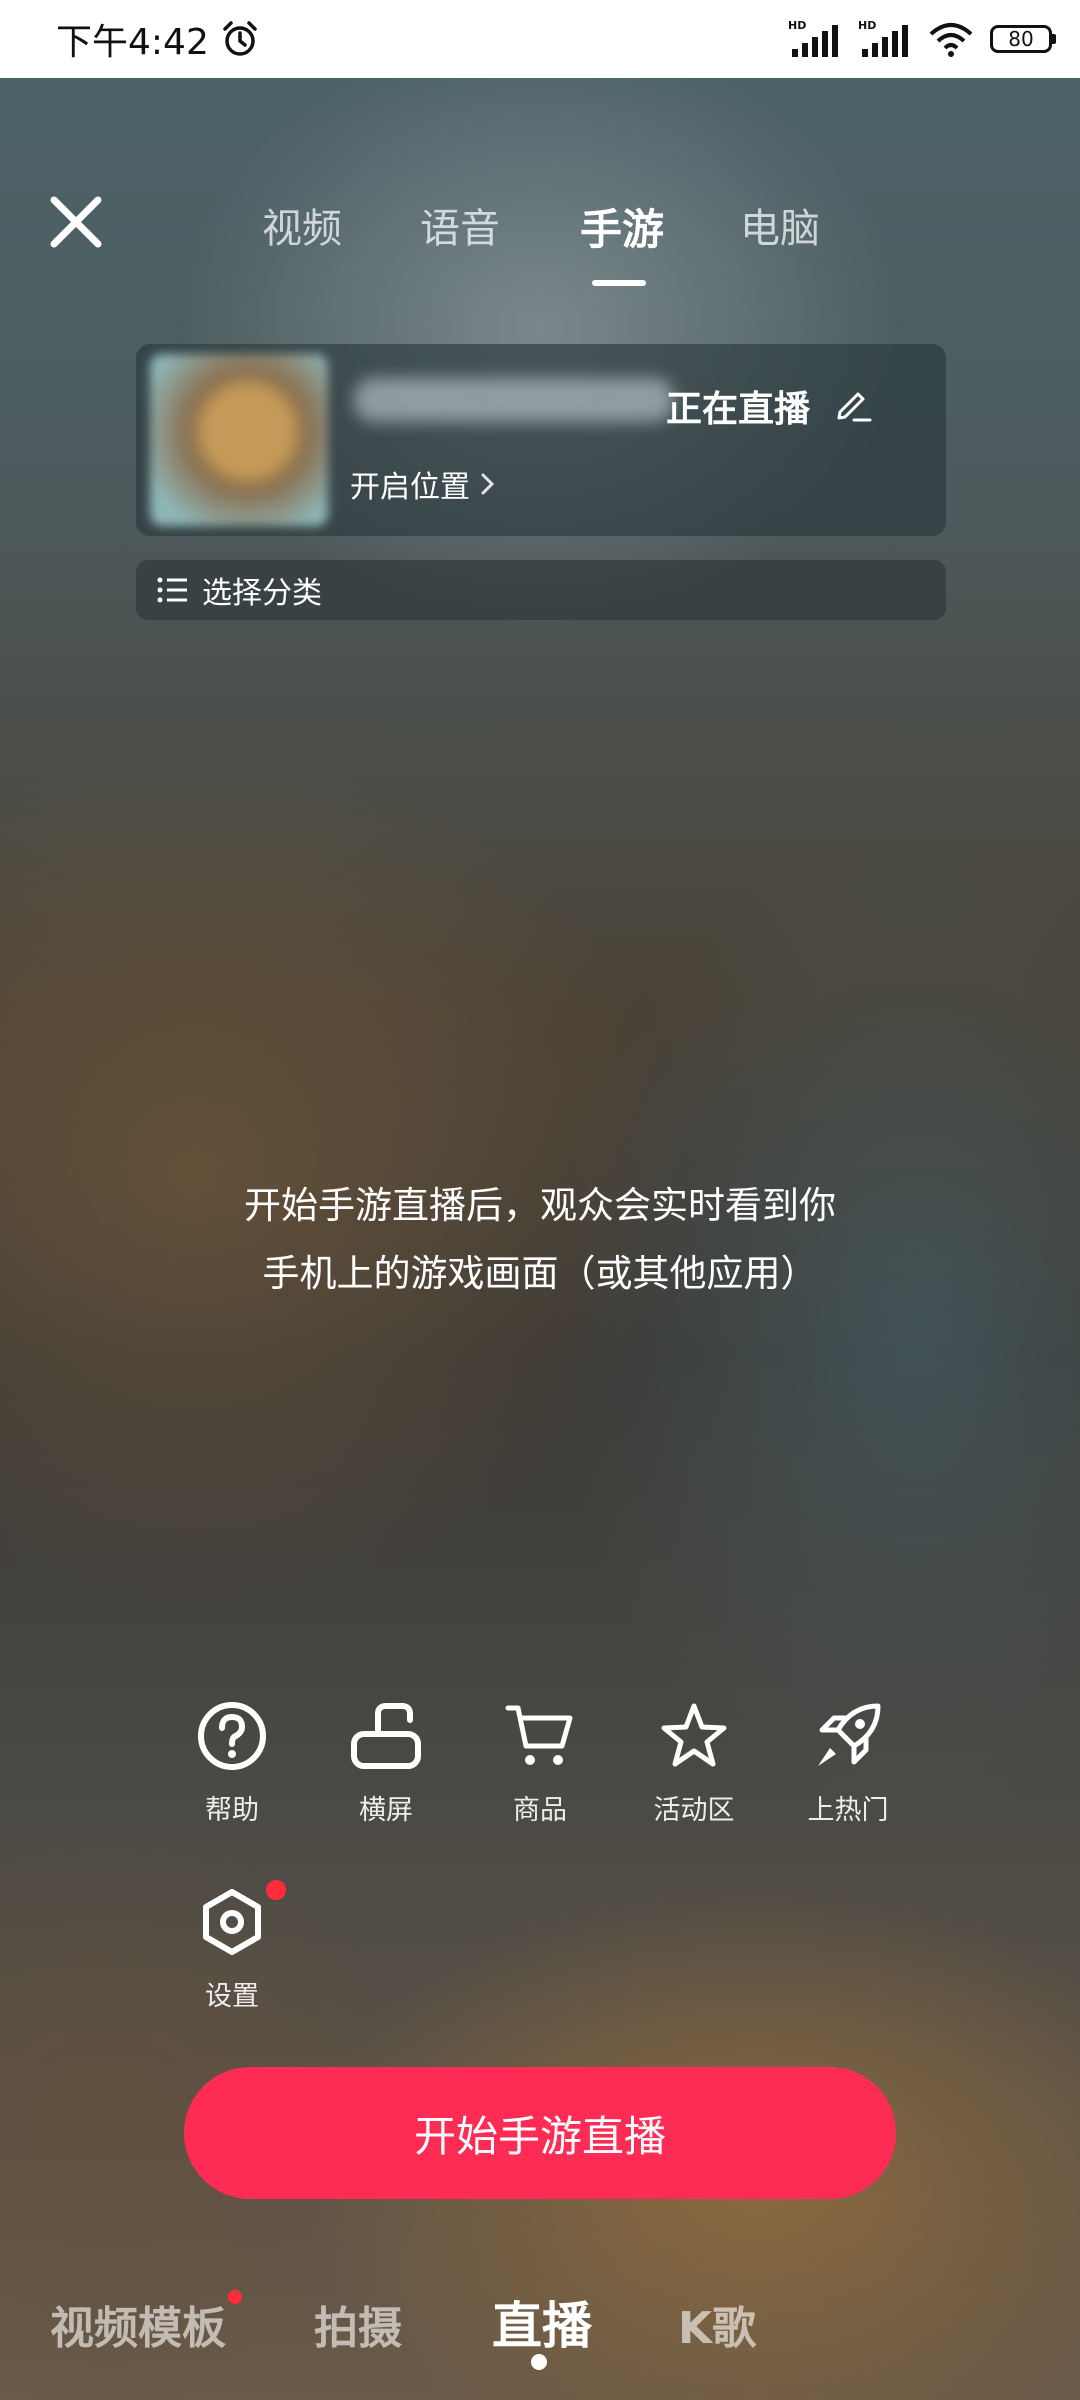 The width and height of the screenshot is (1080, 2400). Describe the element at coordinates (619, 283) in the screenshot. I see `active-tab-indicator` at that location.